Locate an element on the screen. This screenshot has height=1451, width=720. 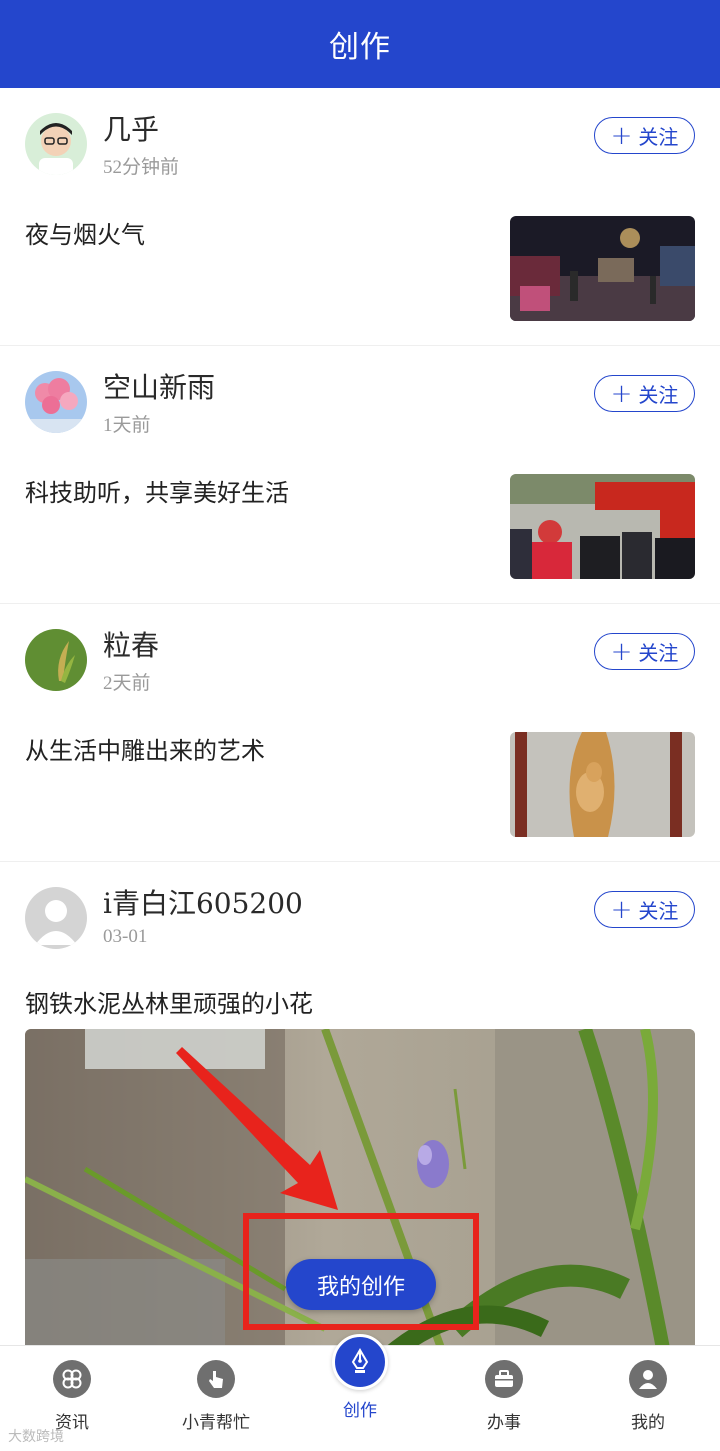
briefcase-icon is located at coordinates (504, 1379).